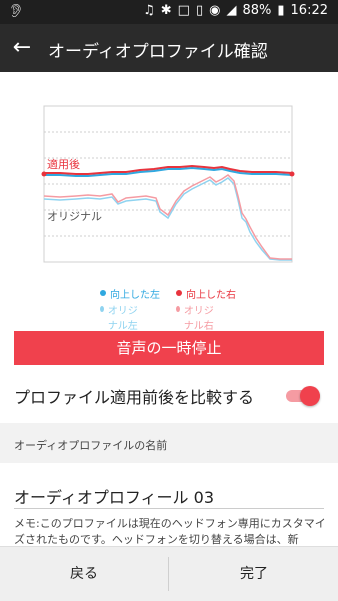  I want to click on pause-audio-button: 音声の一時停止, so click(169, 348).